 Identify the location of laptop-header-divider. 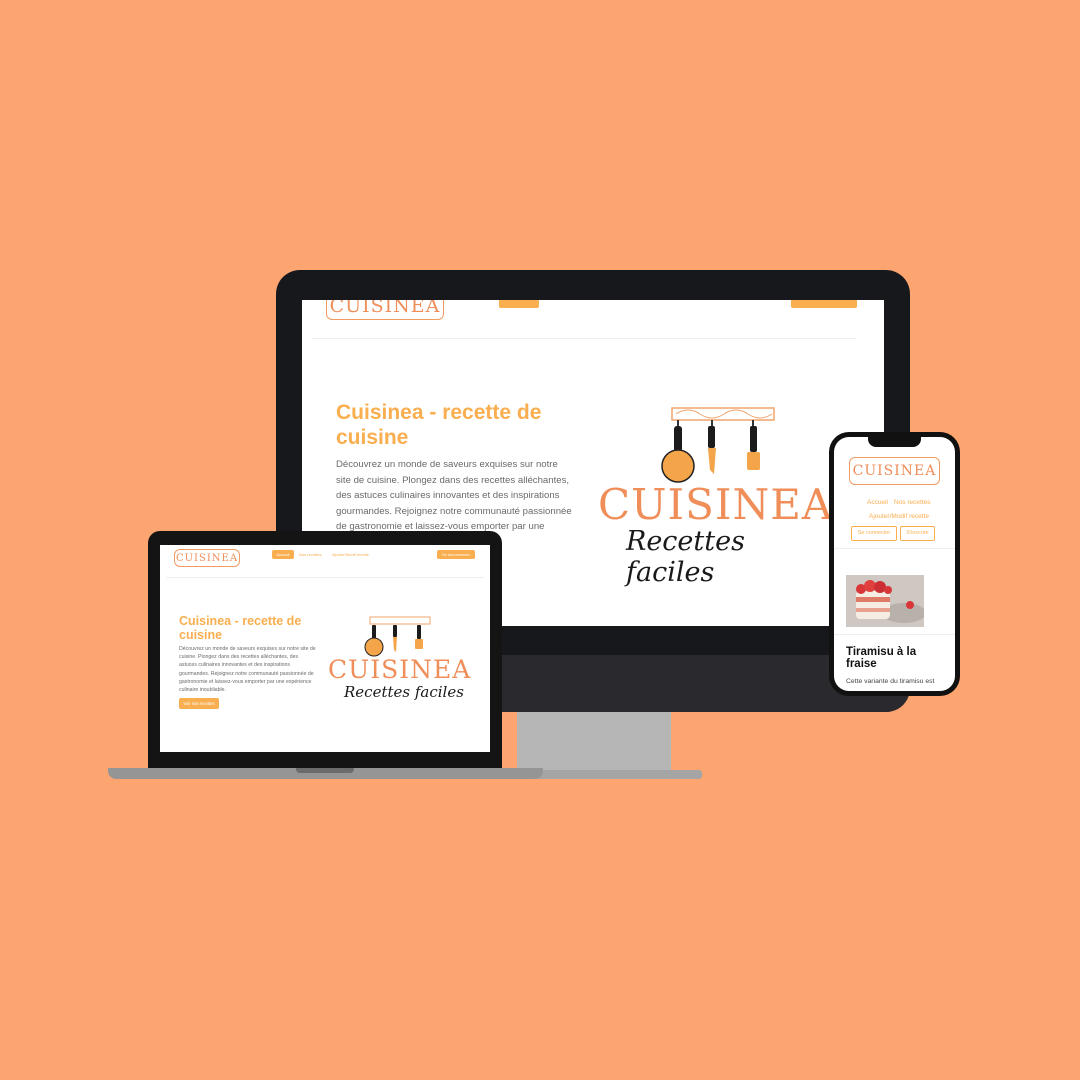
(325, 577).